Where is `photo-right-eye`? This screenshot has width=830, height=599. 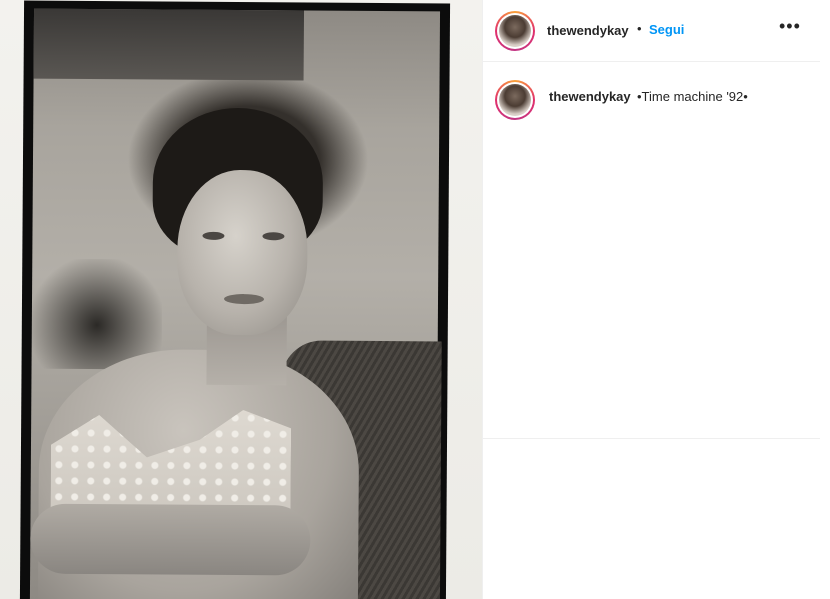
photo-right-eye is located at coordinates (273, 236).